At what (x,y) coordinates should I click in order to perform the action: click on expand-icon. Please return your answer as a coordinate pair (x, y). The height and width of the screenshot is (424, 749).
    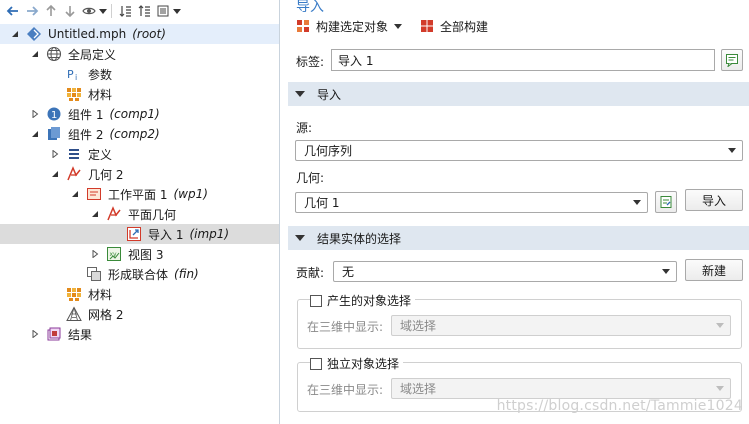
    Looking at the image, I should click on (144, 11).